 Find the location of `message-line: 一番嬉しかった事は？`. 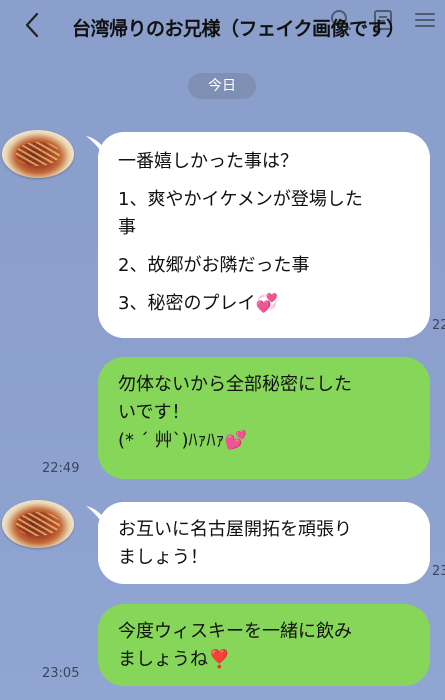

message-line: 一番嬉しかった事は？ is located at coordinates (208, 161).